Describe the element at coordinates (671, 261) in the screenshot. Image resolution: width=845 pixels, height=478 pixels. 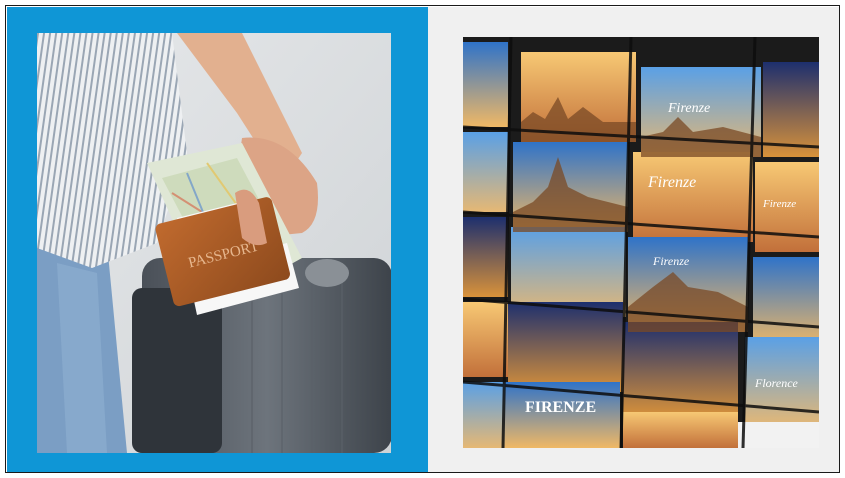
I see `postcard-title-3: Firenze` at that location.